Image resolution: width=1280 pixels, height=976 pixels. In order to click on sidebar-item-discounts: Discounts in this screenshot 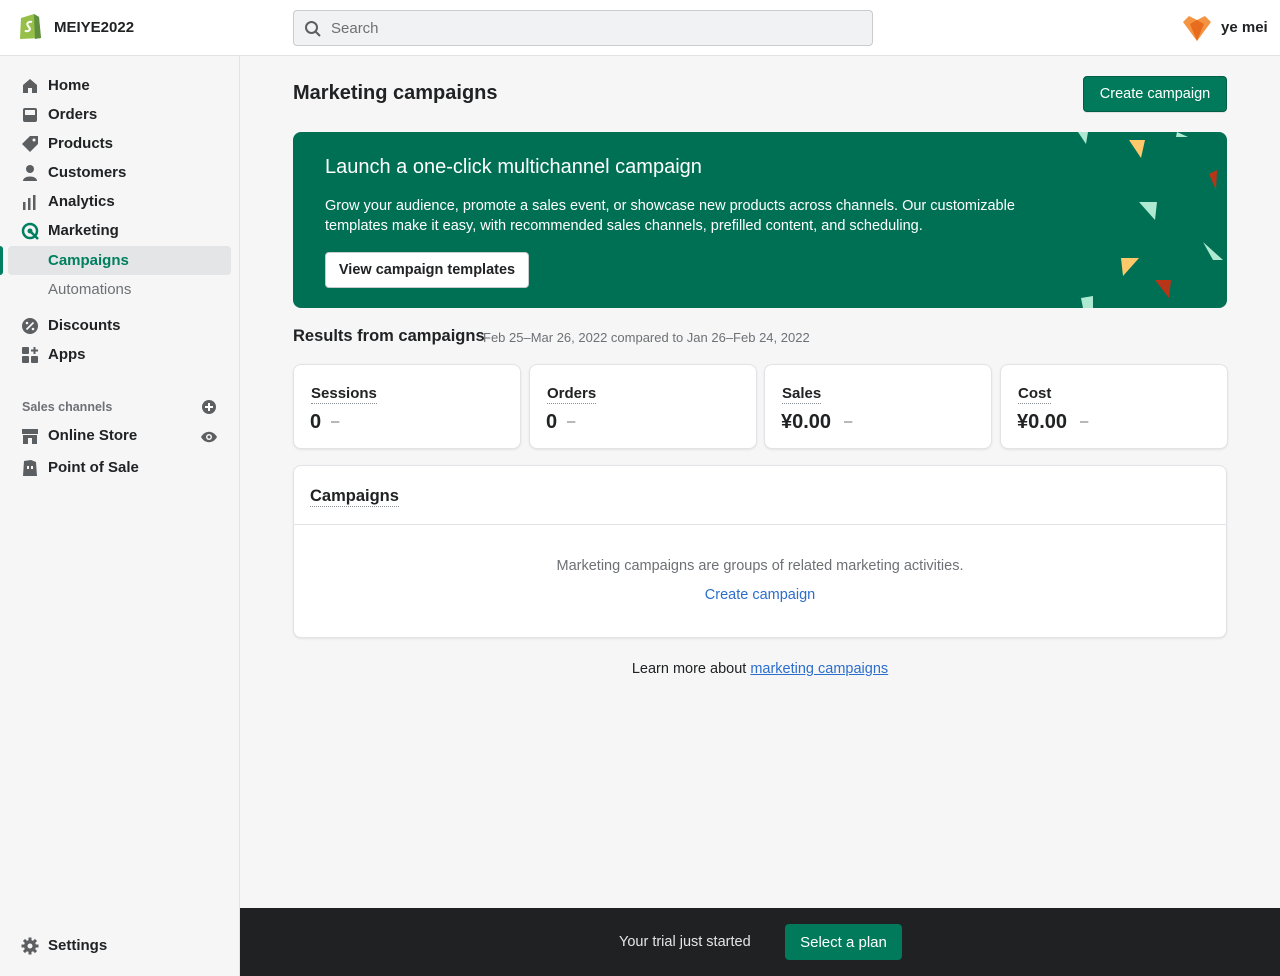, I will do `click(119, 325)`.